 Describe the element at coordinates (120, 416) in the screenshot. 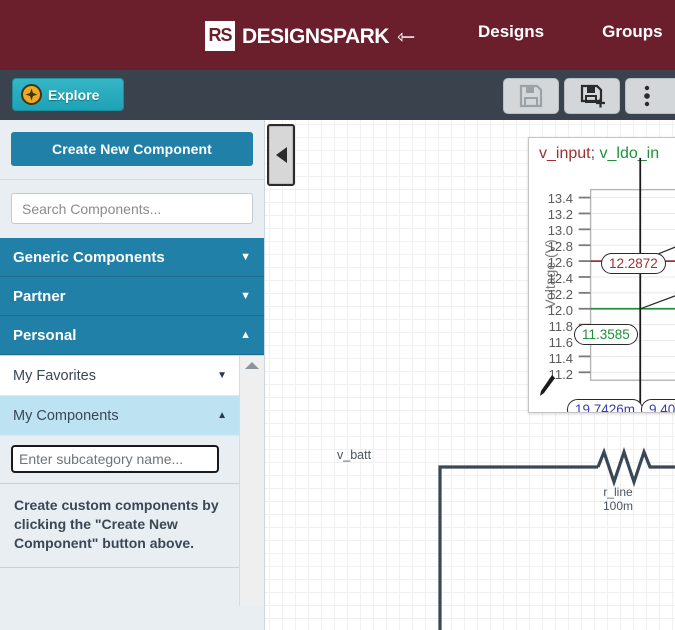

I see `subcategory-my-components: My Components ▲` at that location.